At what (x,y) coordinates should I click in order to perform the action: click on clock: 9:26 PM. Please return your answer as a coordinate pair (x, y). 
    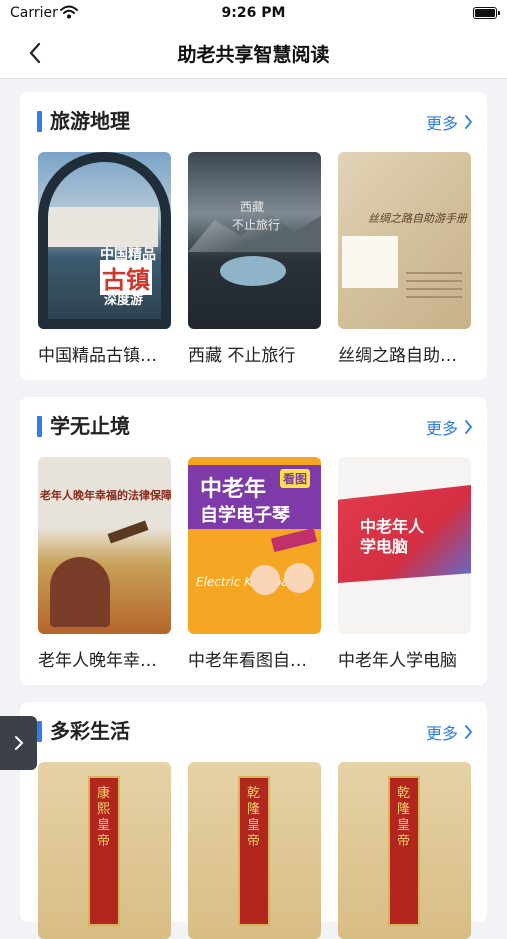
    Looking at the image, I should click on (253, 13).